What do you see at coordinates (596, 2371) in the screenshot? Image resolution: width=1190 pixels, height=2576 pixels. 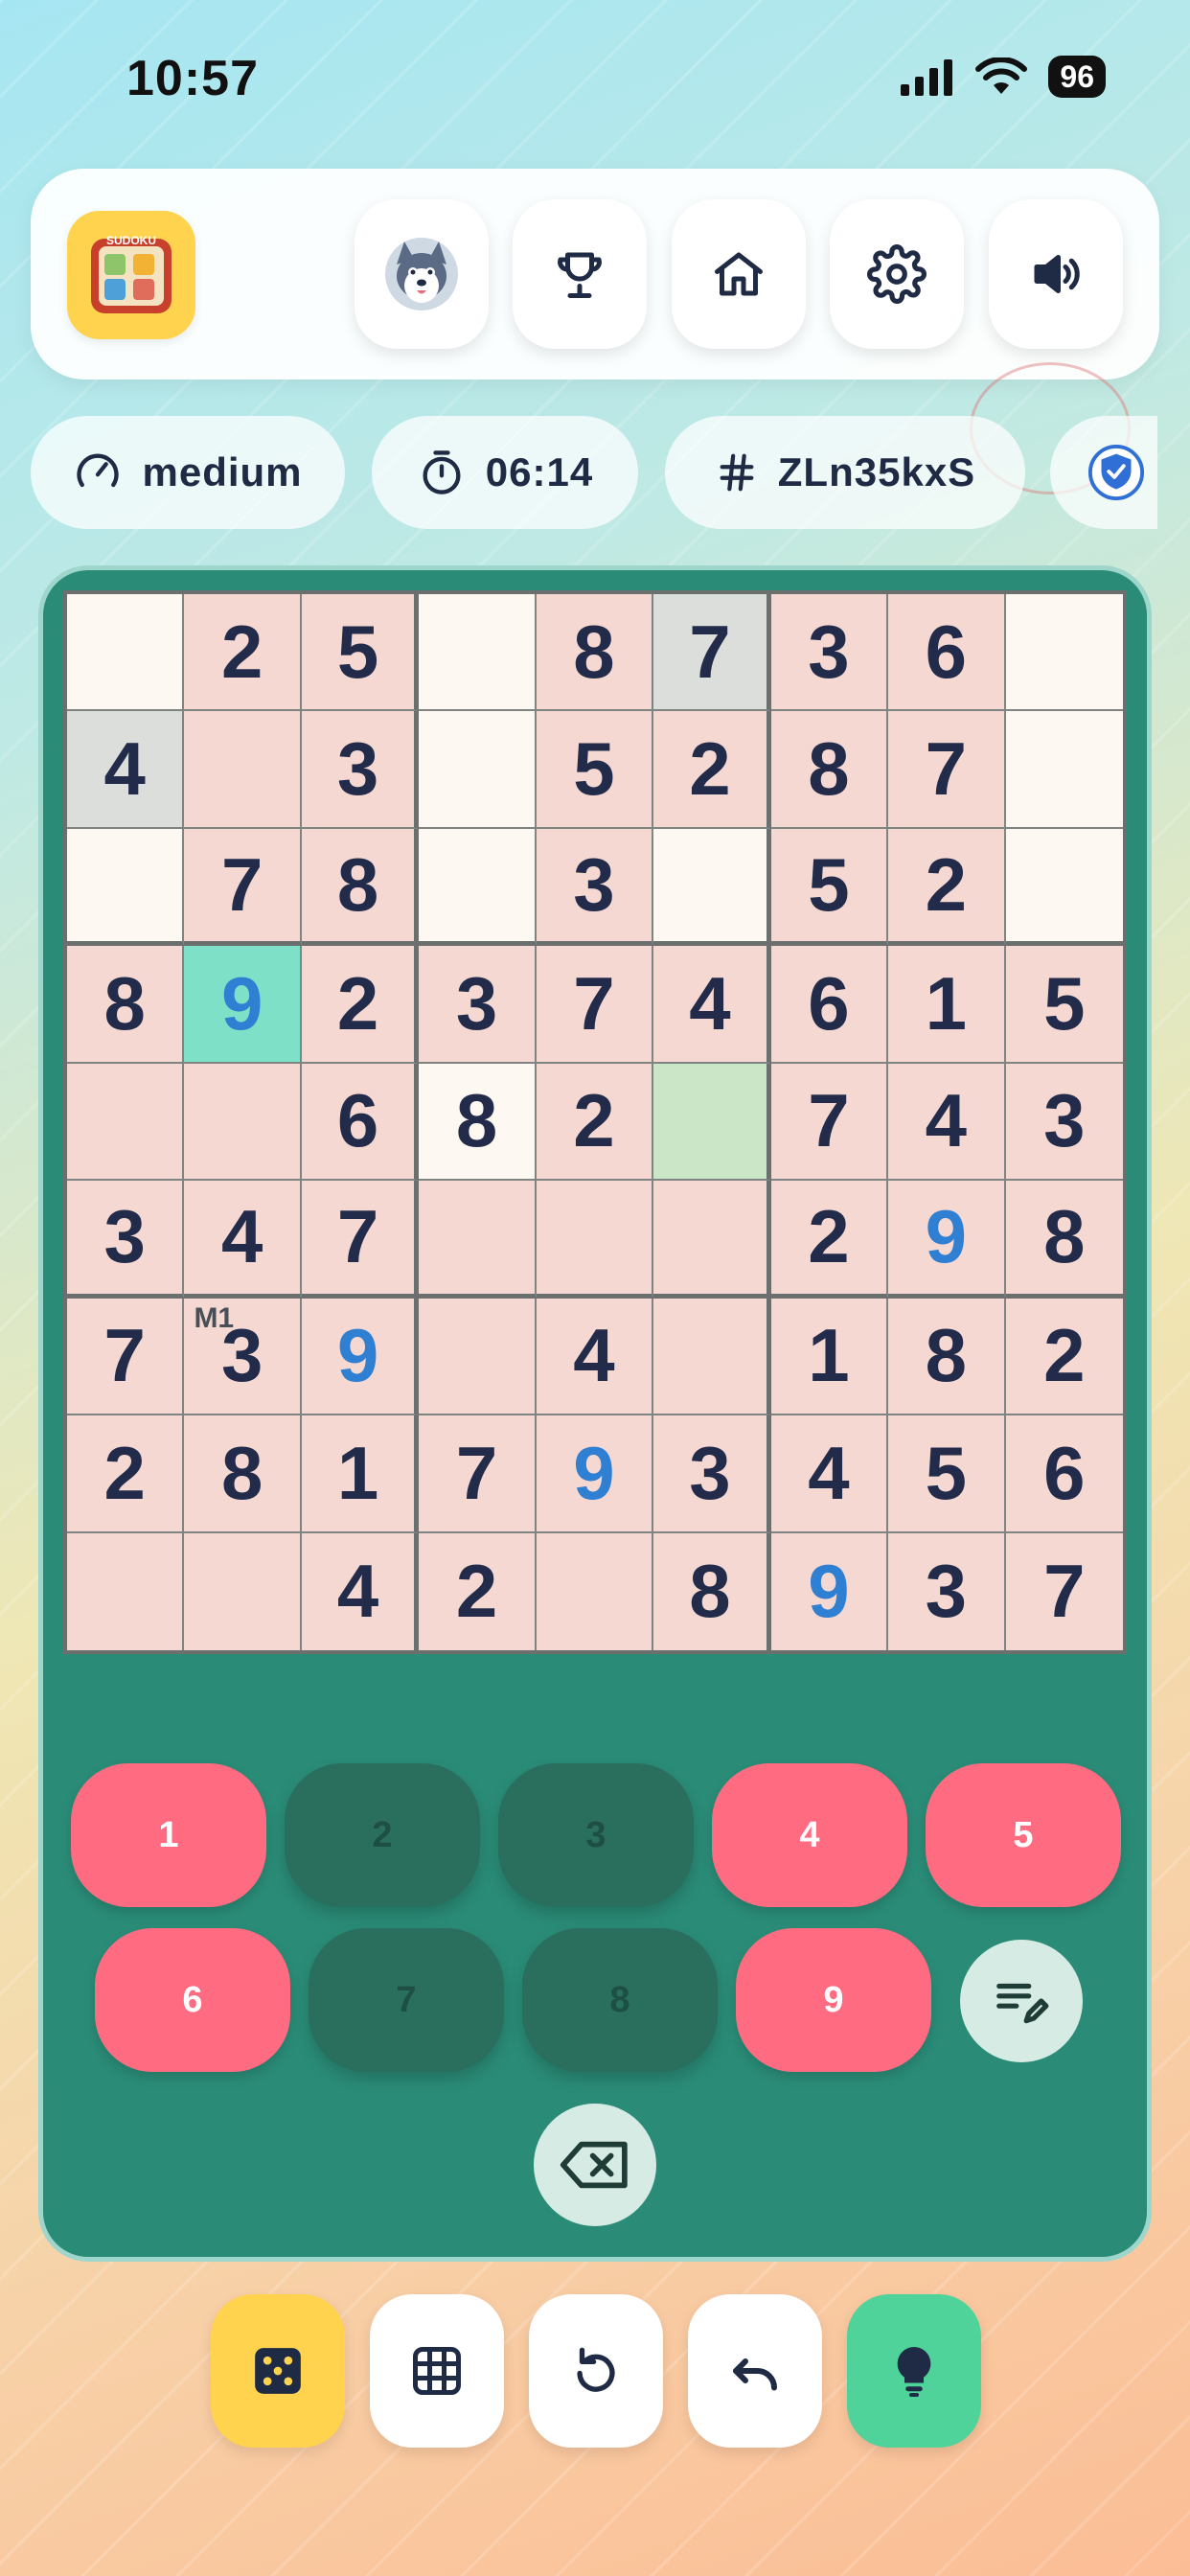 I see `restart-button` at bounding box center [596, 2371].